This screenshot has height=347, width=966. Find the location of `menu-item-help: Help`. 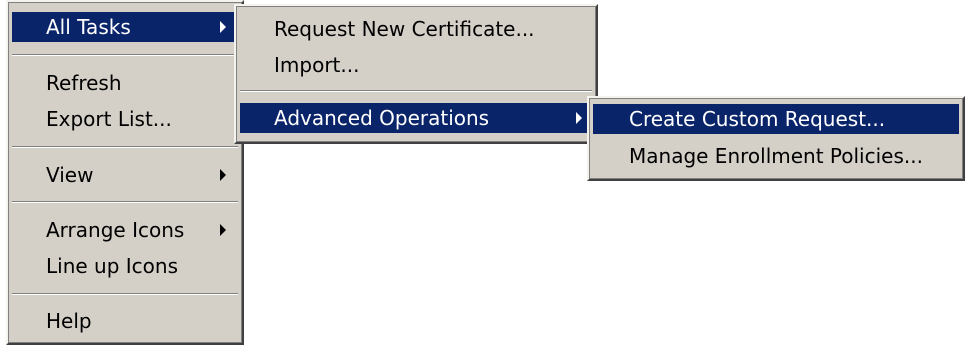

menu-item-help: Help is located at coordinates (125, 321).